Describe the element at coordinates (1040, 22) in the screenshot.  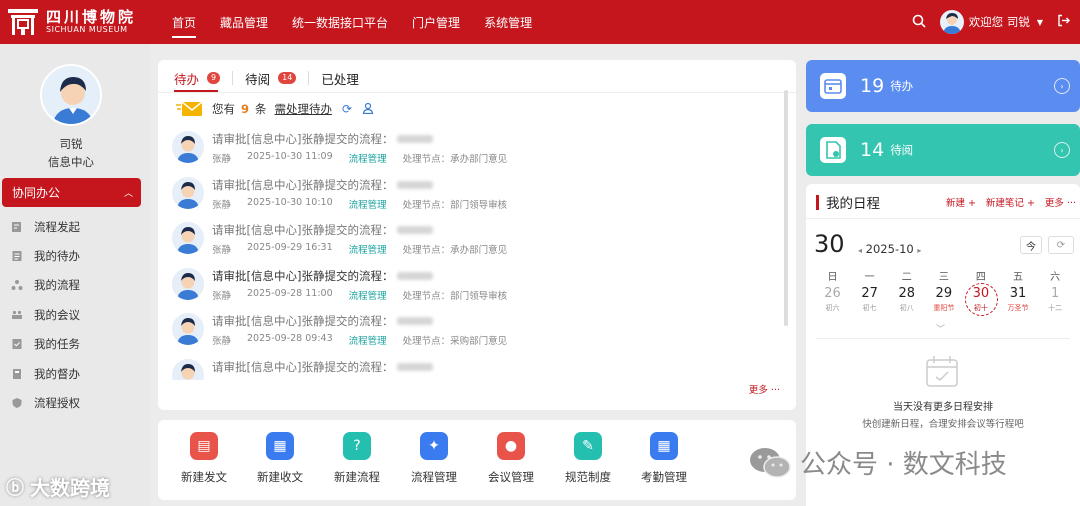
I see `chevron-down-icon: ▼` at that location.